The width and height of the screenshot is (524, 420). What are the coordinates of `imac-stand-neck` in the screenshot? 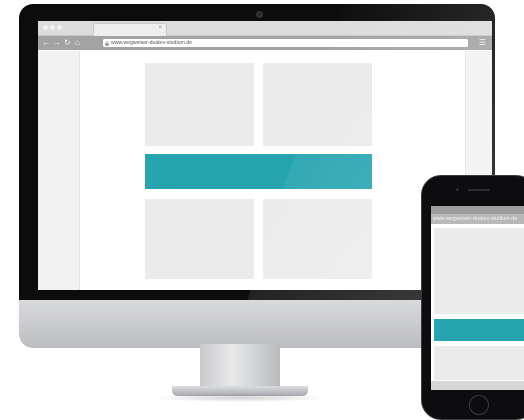 It's located at (240, 367).